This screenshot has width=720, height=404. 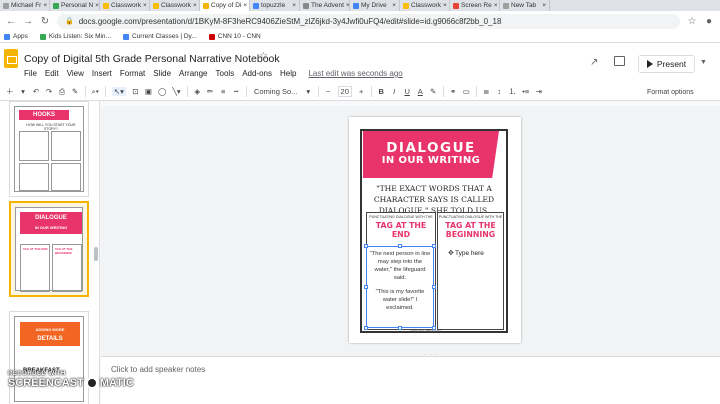 What do you see at coordinates (513, 91) in the screenshot?
I see `numbered-list-icon: ⒈` at bounding box center [513, 91].